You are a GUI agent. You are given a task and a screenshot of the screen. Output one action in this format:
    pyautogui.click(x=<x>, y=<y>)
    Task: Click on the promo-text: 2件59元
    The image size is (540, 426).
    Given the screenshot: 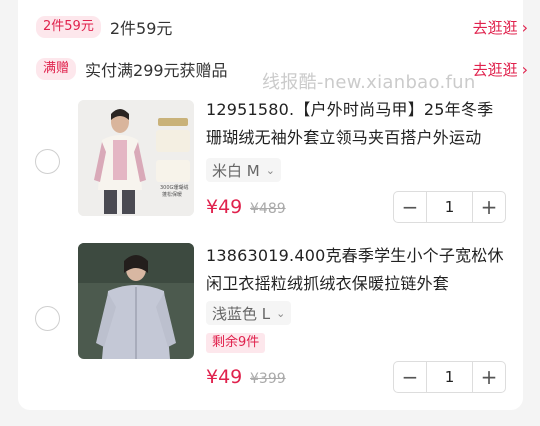 What is the action you would take?
    pyautogui.click(x=141, y=28)
    